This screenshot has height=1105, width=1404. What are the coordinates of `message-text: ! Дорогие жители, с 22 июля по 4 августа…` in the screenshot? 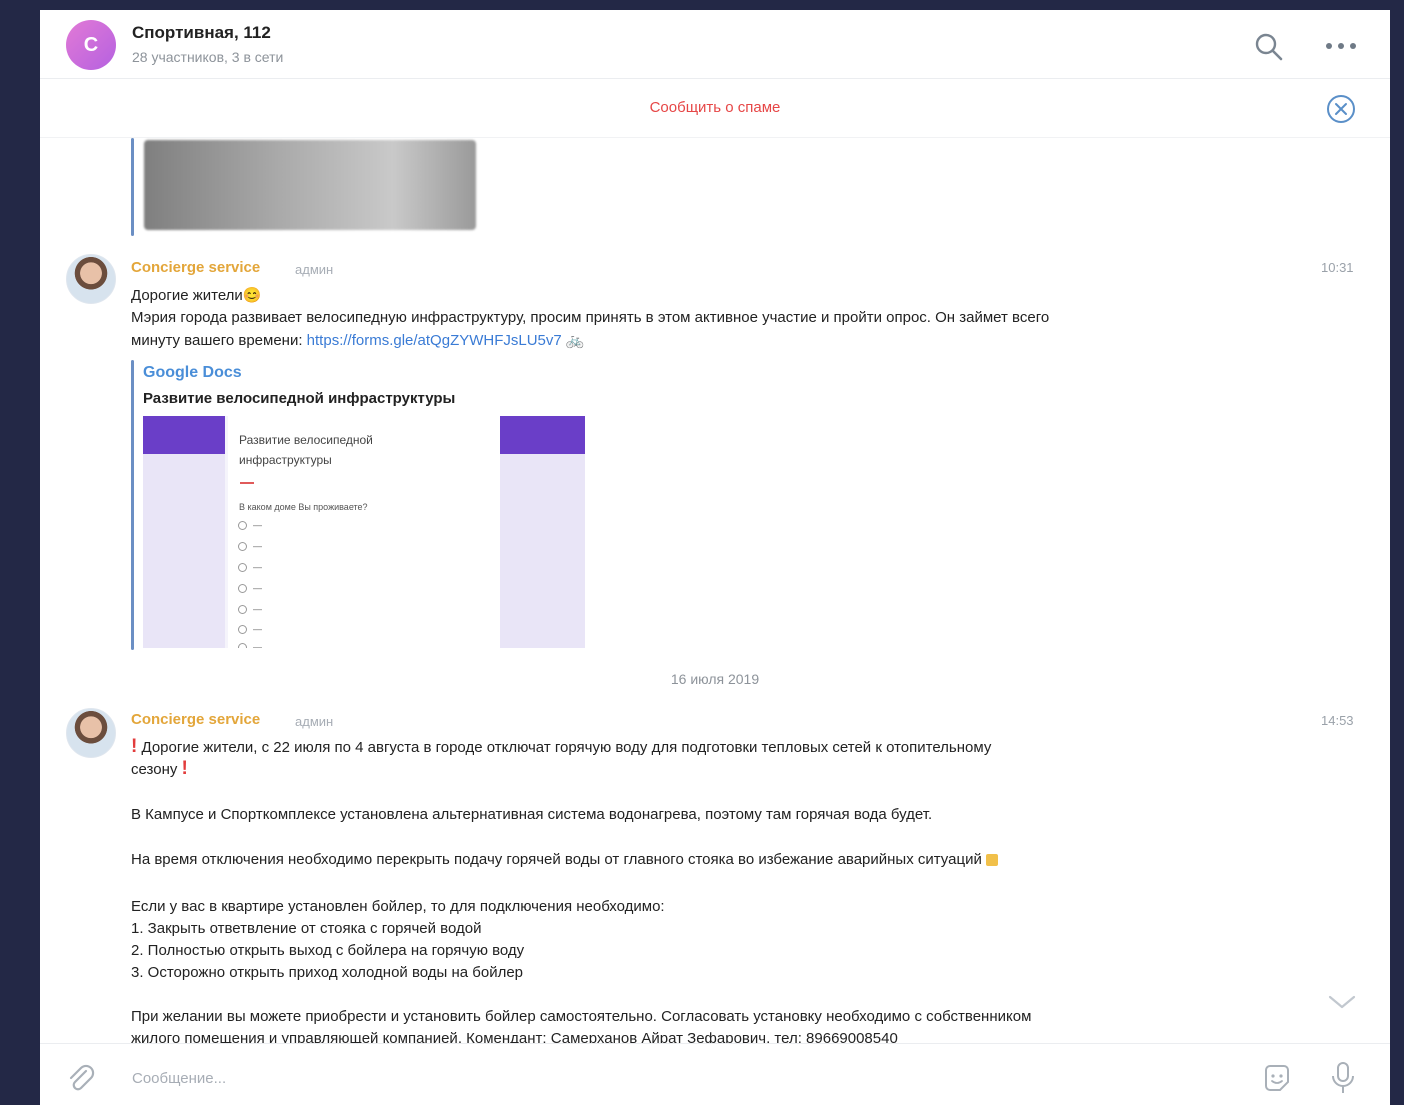 It's located at (561, 747).